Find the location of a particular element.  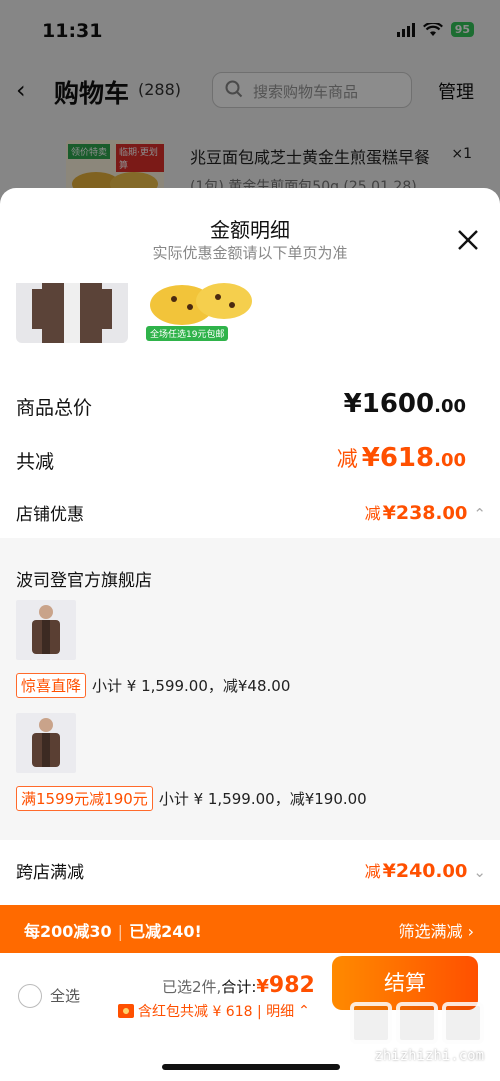

promo-subtotal: 小计 ¥ 1,599.00，减¥48.00 is located at coordinates (191, 686).